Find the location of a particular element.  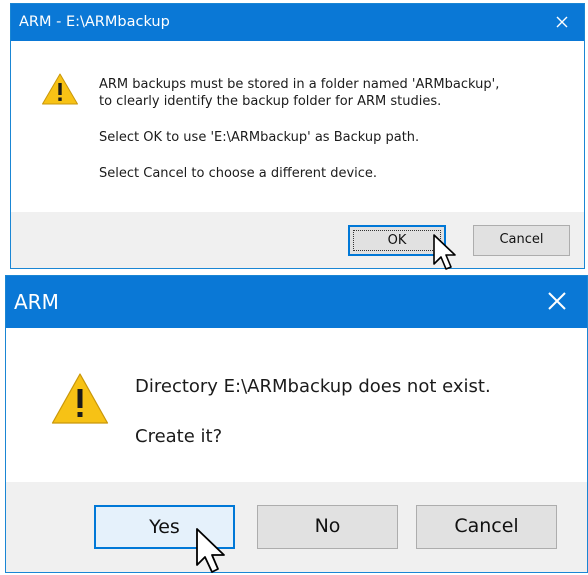

no-button: No is located at coordinates (327, 527).